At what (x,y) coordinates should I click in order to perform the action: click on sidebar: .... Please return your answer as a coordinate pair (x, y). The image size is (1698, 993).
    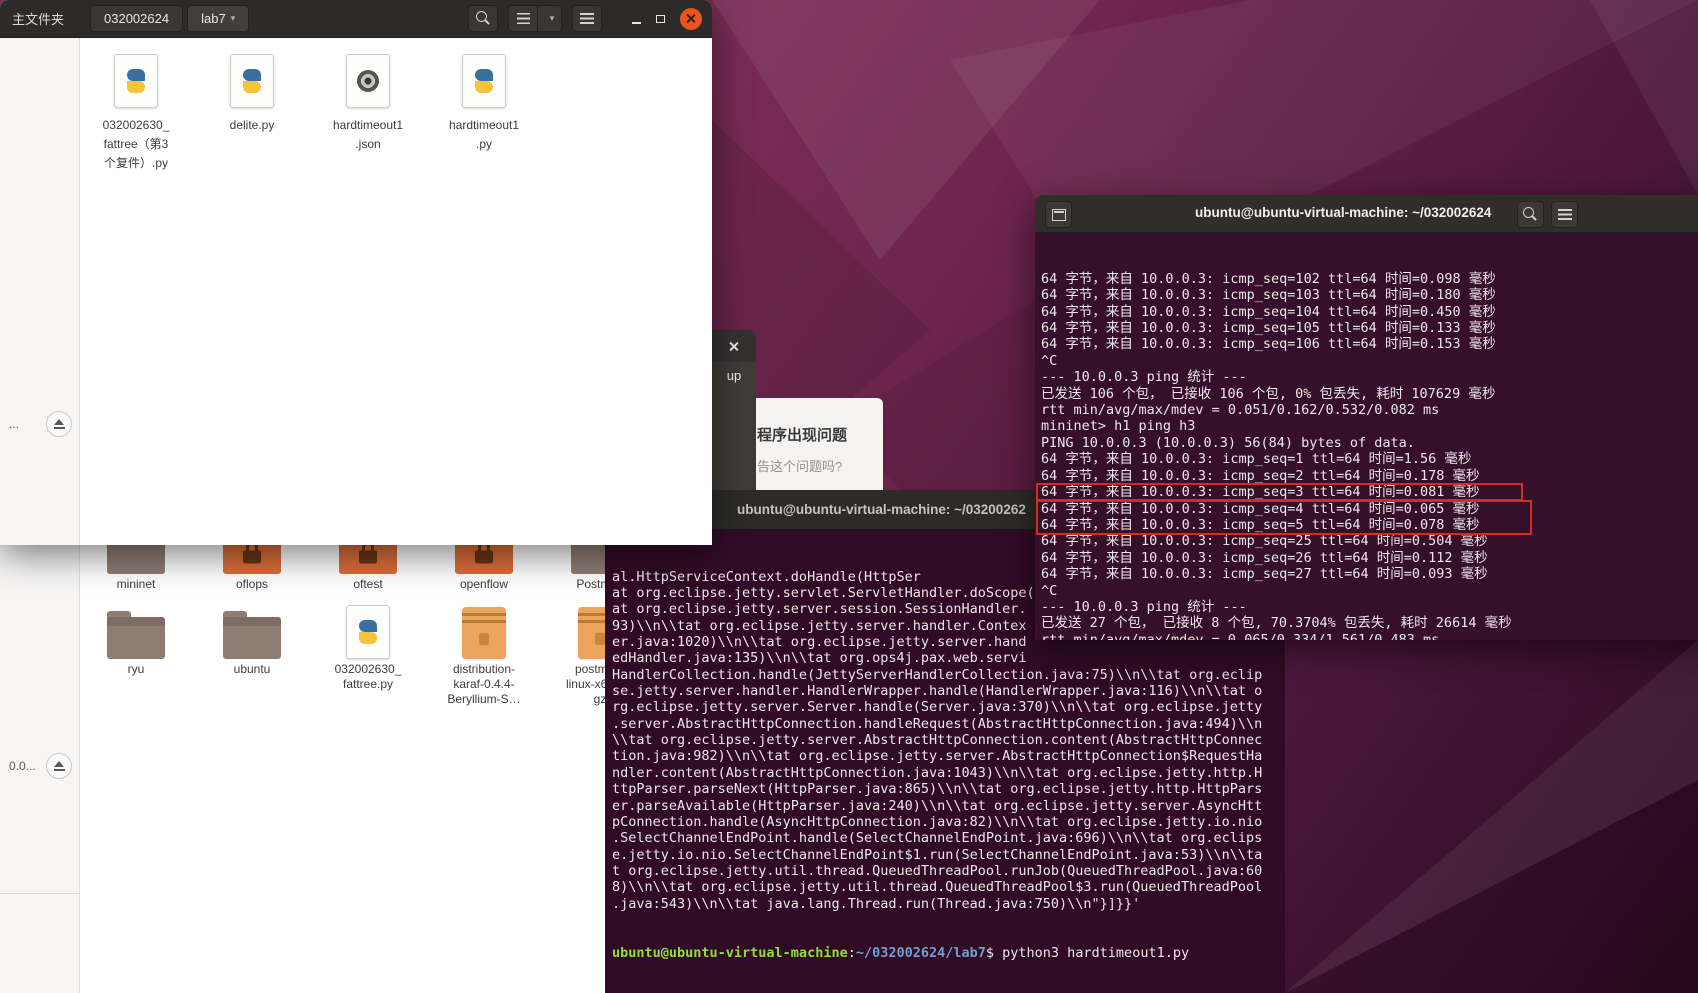
    Looking at the image, I should click on (40, 291).